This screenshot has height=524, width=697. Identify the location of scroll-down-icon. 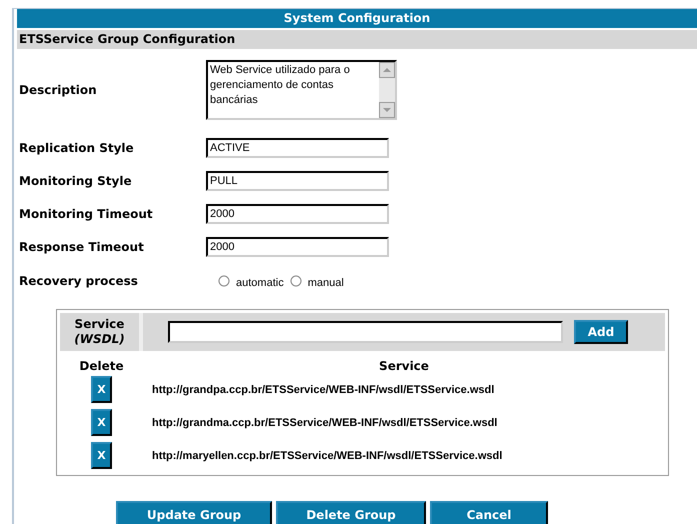
(387, 110).